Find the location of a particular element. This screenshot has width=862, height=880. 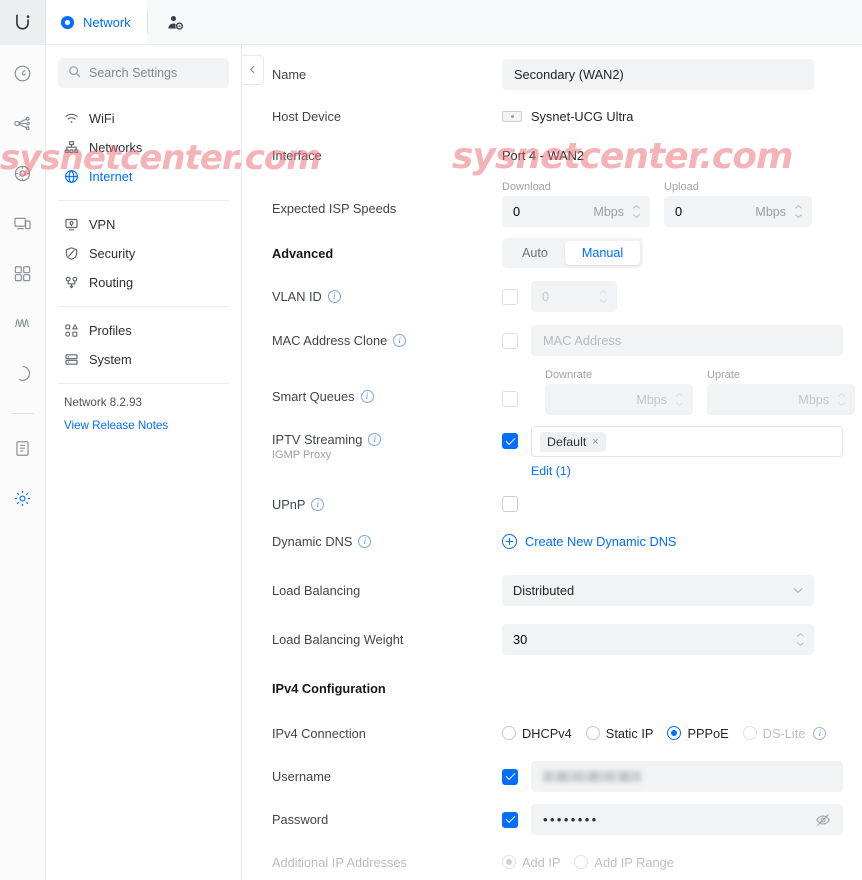

row-vlan-id: VLAN ID i 0 is located at coordinates (552, 296).